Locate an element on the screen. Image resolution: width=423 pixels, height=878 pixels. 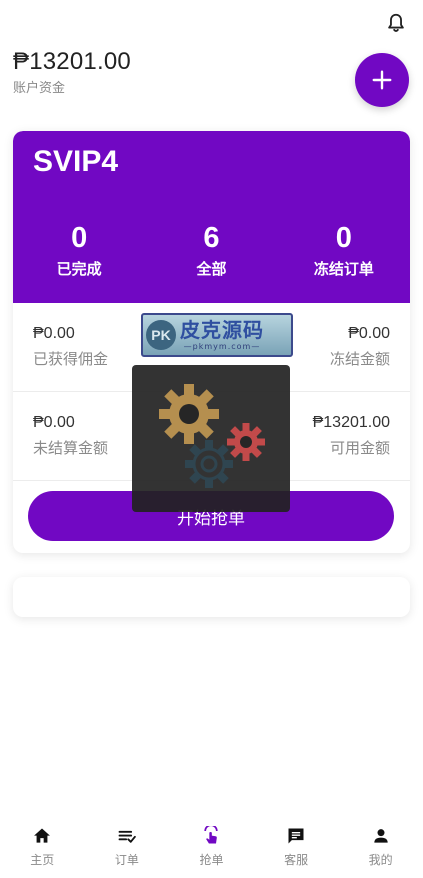
tab-me: 我的 is located at coordinates (380, 848).